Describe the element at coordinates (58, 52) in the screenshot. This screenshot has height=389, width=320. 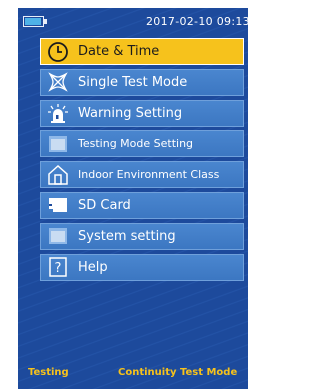
I see `clock-icon` at that location.